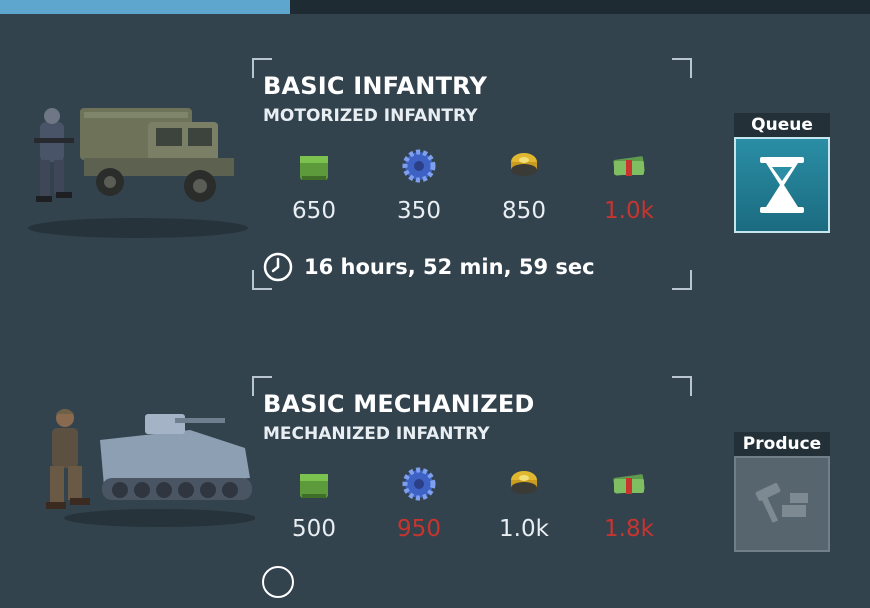  I want to click on produce-button, so click(782, 504).